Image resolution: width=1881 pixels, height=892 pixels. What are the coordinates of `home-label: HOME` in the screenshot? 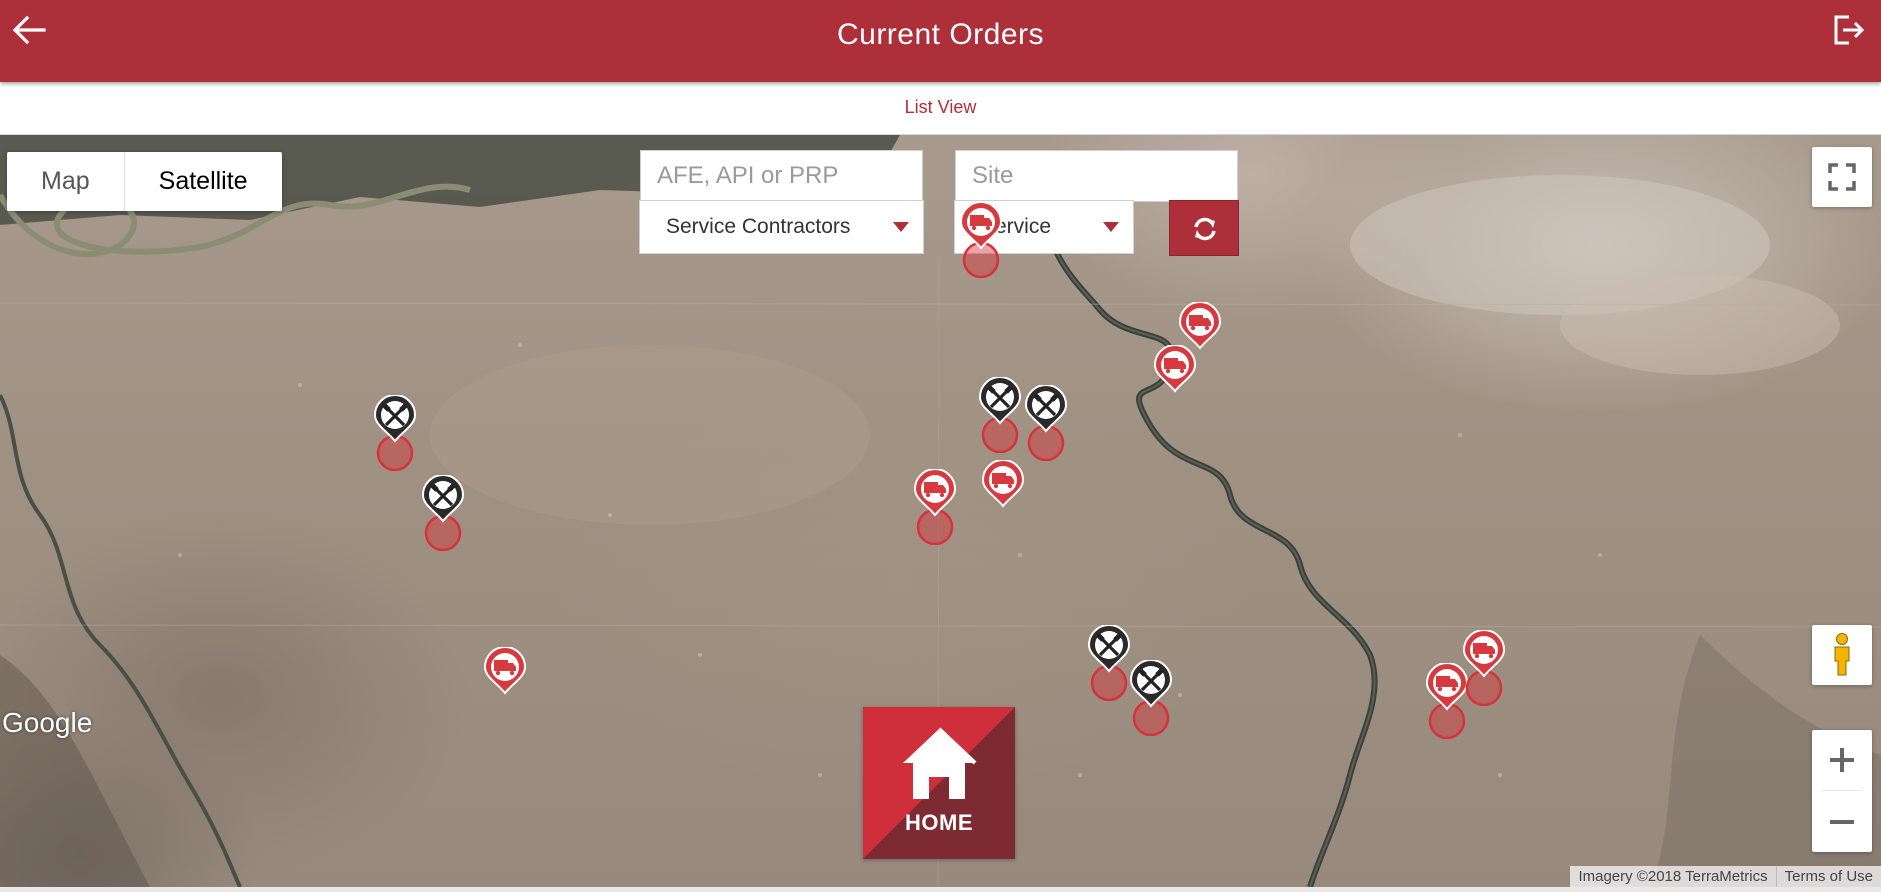 It's located at (939, 822).